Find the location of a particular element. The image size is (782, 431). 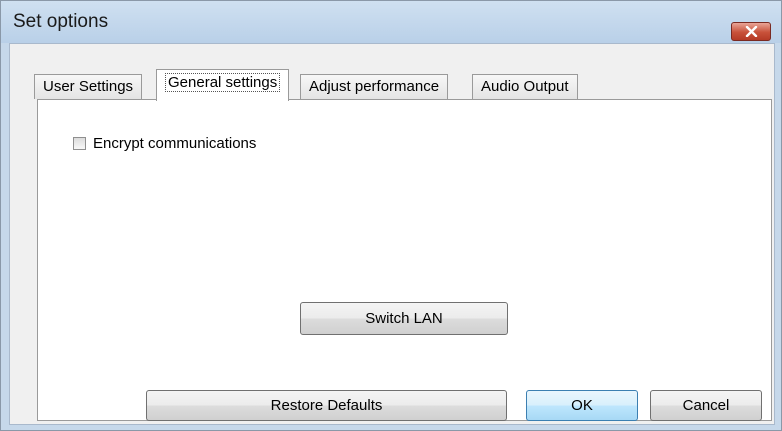

close-icon is located at coordinates (751, 31).